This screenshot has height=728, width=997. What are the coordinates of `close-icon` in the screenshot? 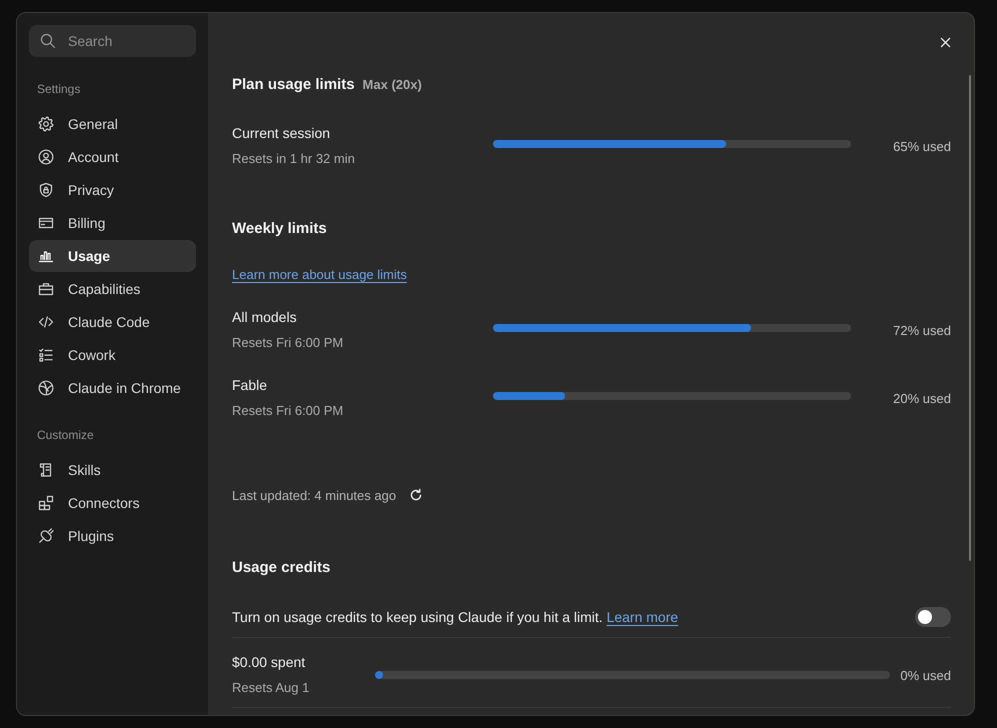 It's located at (945, 42).